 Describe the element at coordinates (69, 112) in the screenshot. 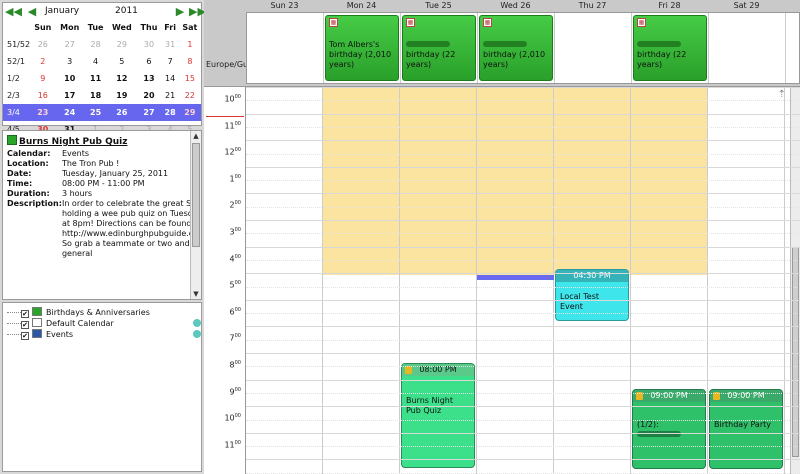

I see `mini-calendar-day: 24` at that location.